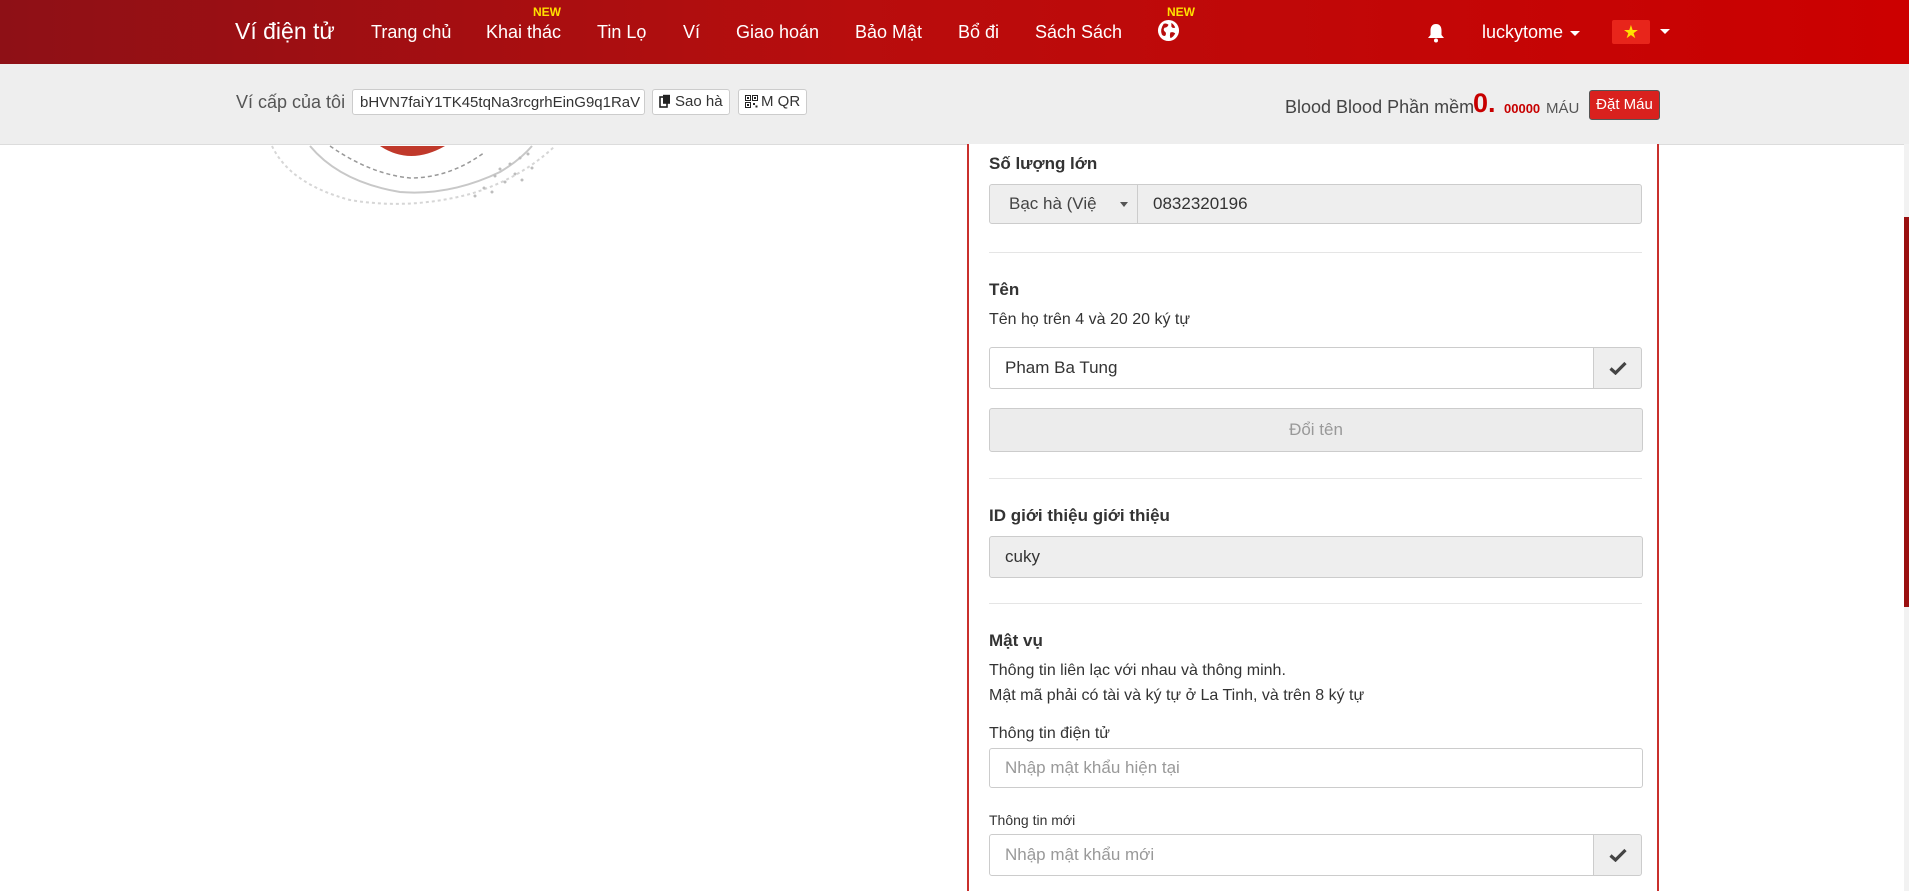 This screenshot has height=891, width=1909. I want to click on new-password-input: Nhập mật khẩu mới, so click(1291, 855).